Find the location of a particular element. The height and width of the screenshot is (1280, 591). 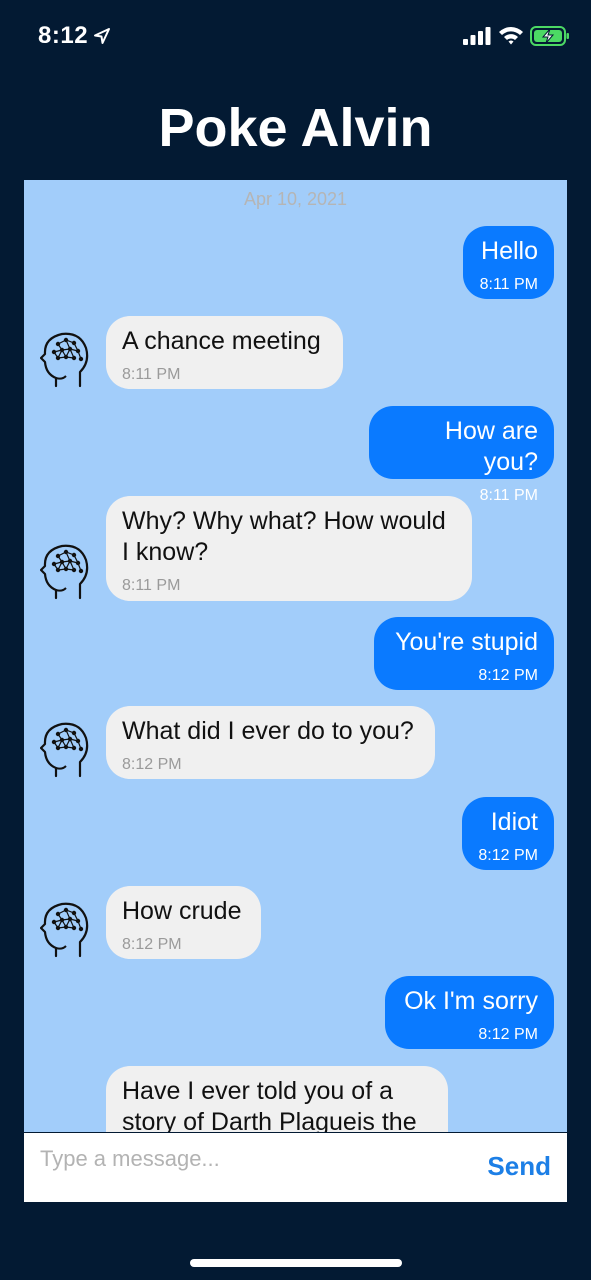

message-text: Ok I'm sorry is located at coordinates (471, 1001).